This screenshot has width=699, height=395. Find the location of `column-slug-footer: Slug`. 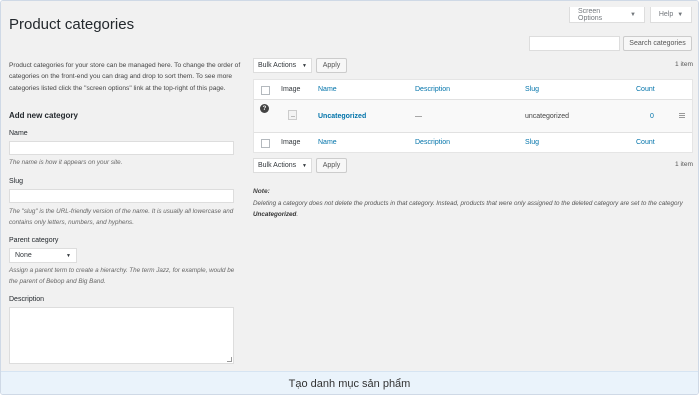

column-slug-footer: Slug is located at coordinates (532, 142).